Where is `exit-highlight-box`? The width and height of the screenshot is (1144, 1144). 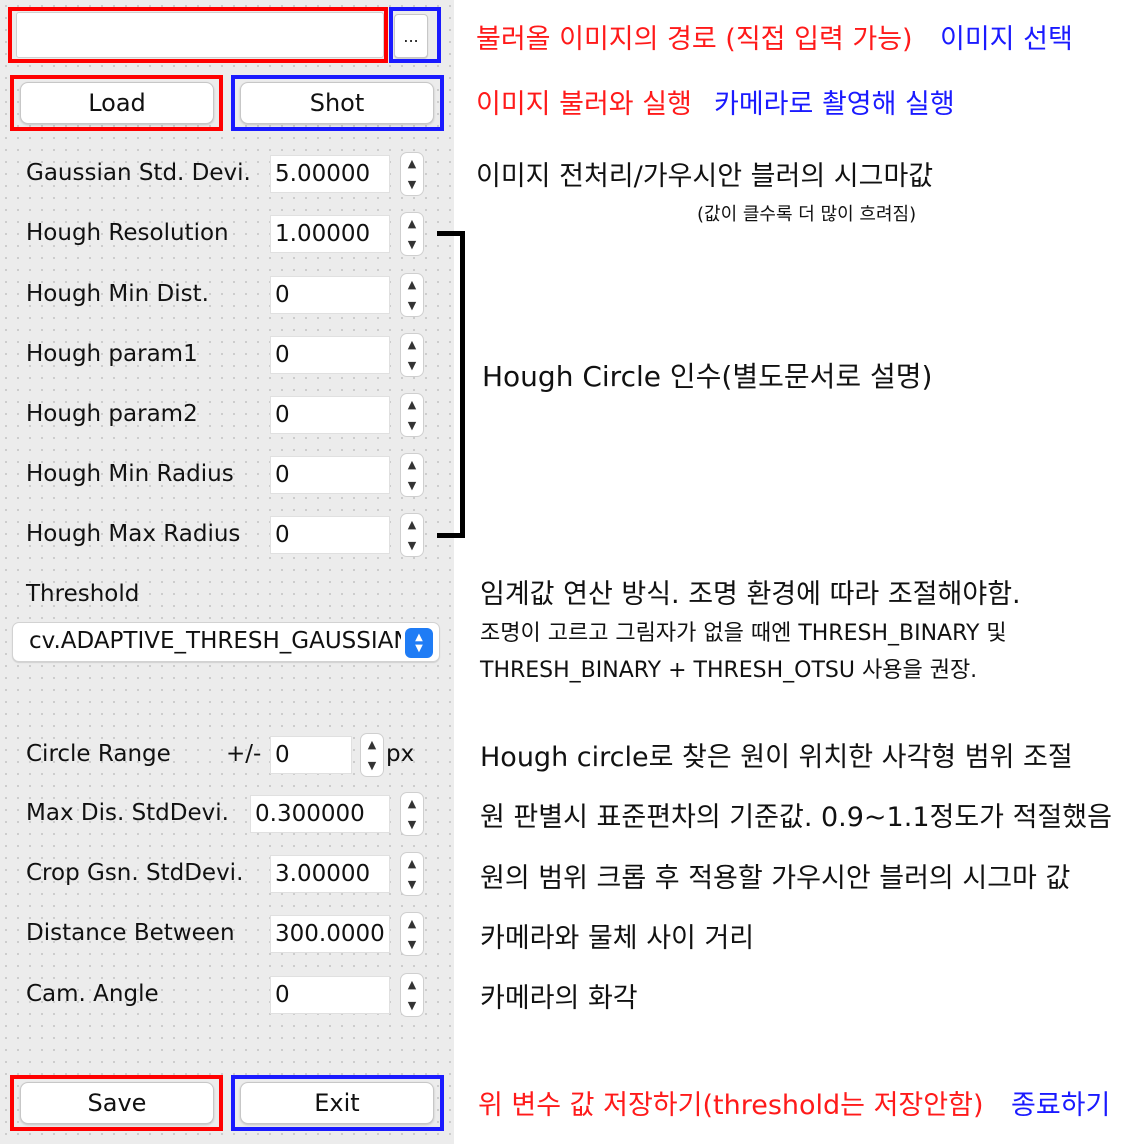
exit-highlight-box is located at coordinates (337, 1103).